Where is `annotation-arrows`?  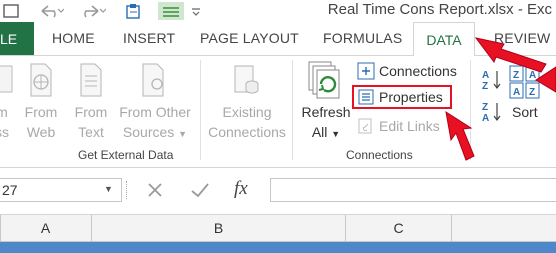
annotation-arrows is located at coordinates (500, 99).